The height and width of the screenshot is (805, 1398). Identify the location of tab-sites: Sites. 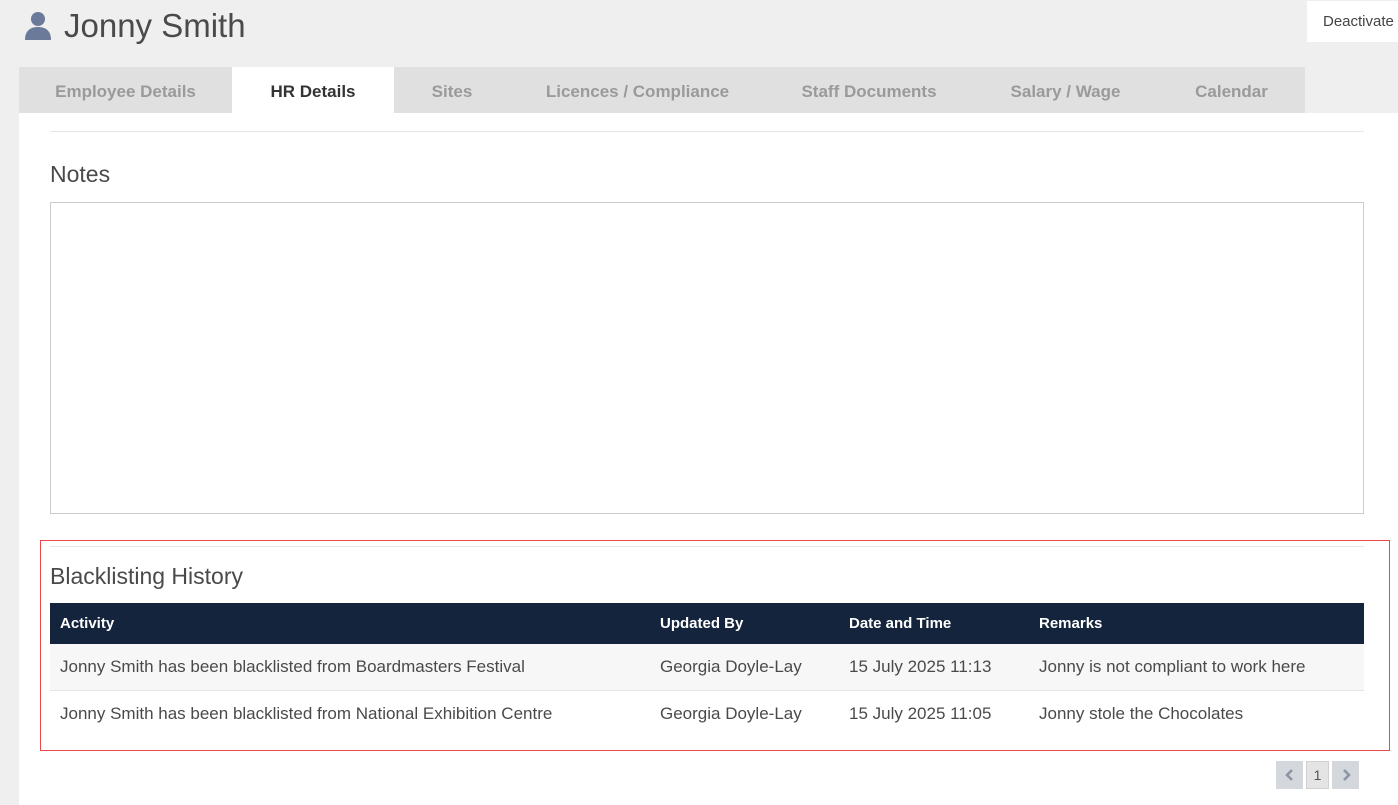
(452, 90).